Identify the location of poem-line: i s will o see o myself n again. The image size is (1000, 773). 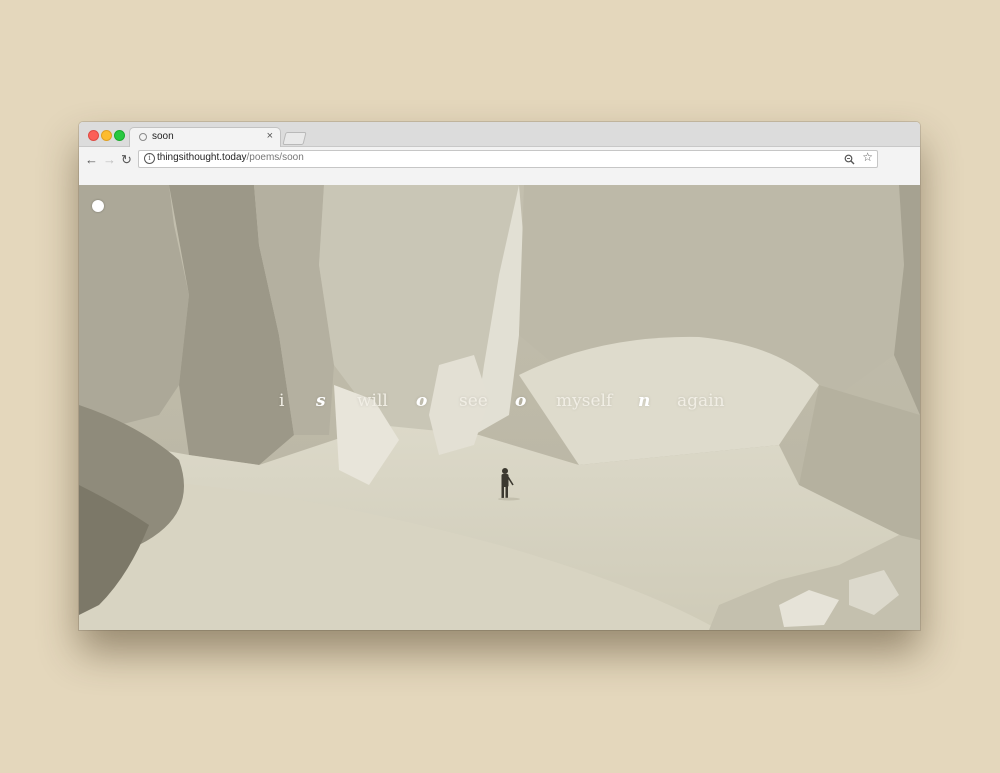
(499, 406).